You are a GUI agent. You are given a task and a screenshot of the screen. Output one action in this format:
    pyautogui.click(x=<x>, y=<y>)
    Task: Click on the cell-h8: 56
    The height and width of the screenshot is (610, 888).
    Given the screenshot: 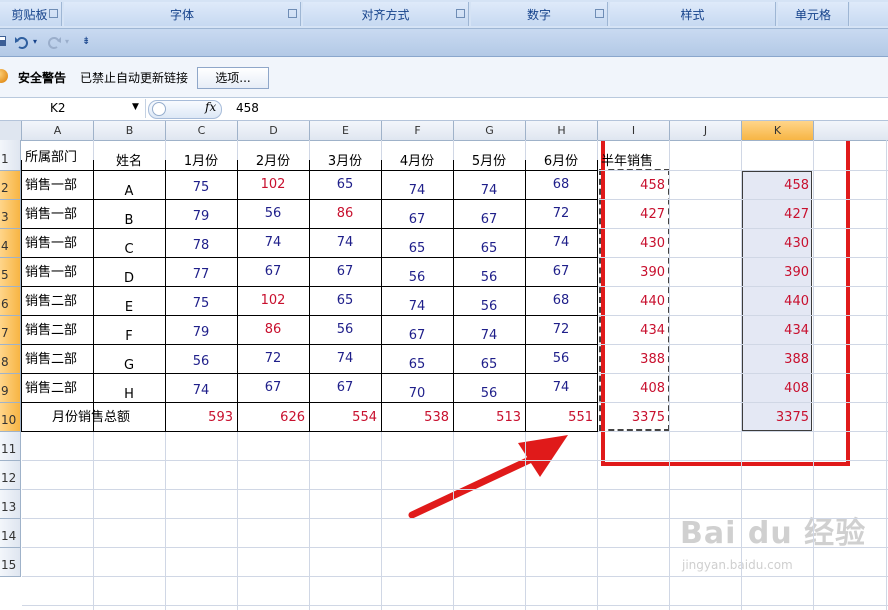 What is the action you would take?
    pyautogui.click(x=561, y=358)
    